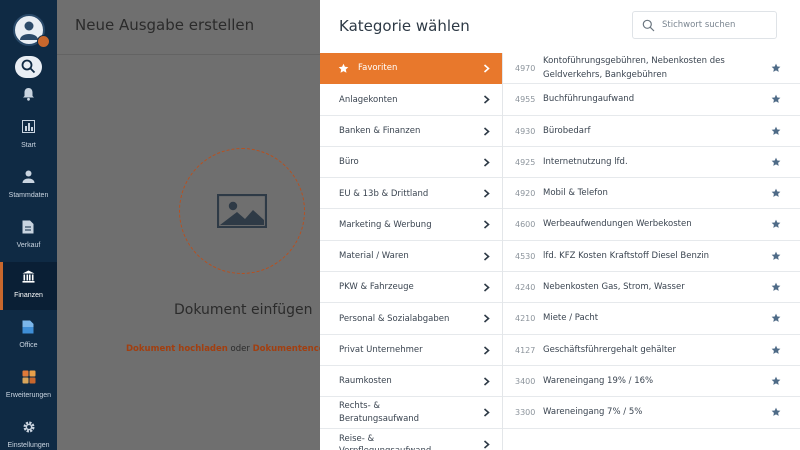 Image resolution: width=800 pixels, height=450 pixels. Describe the element at coordinates (381, 350) in the screenshot. I see `category-label: Privat Unternehmer` at that location.